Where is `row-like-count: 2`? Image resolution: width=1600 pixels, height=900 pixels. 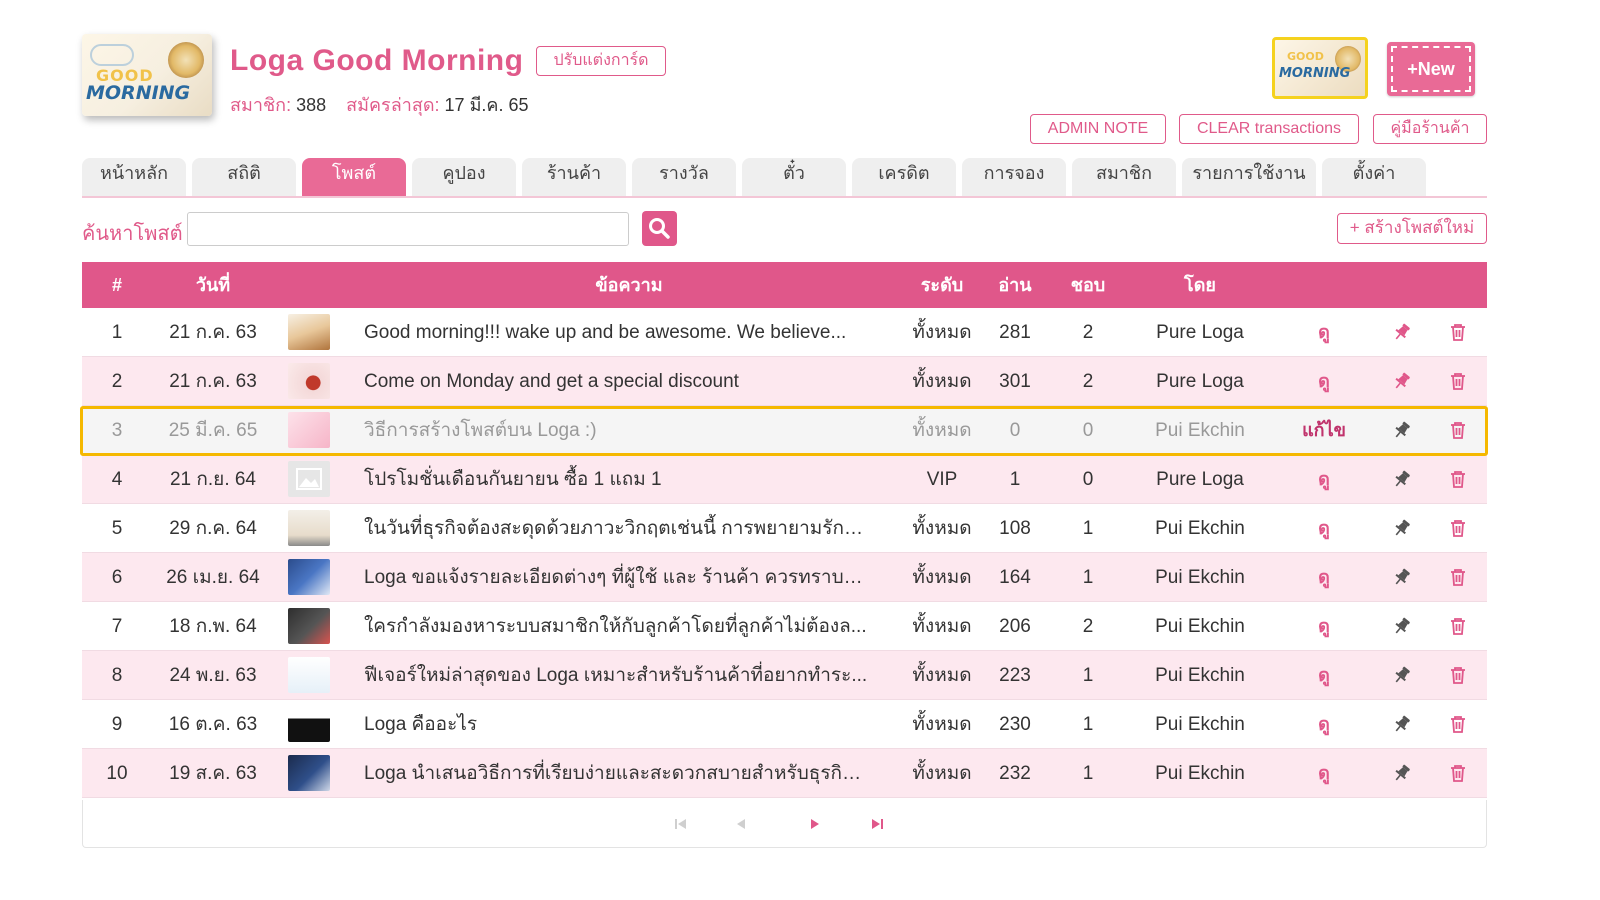 row-like-count: 2 is located at coordinates (1088, 626).